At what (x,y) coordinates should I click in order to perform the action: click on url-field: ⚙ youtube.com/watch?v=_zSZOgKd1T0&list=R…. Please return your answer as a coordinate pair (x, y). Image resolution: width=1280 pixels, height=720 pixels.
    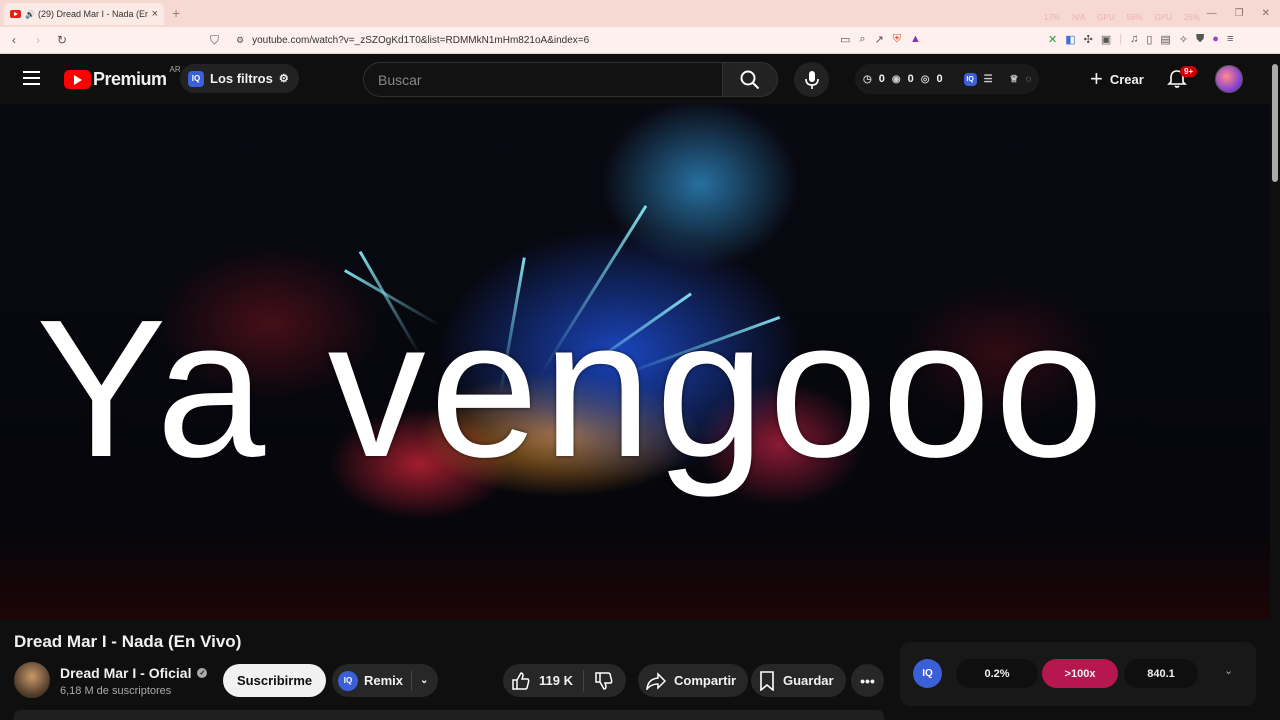
    Looking at the image, I should click on (412, 40).